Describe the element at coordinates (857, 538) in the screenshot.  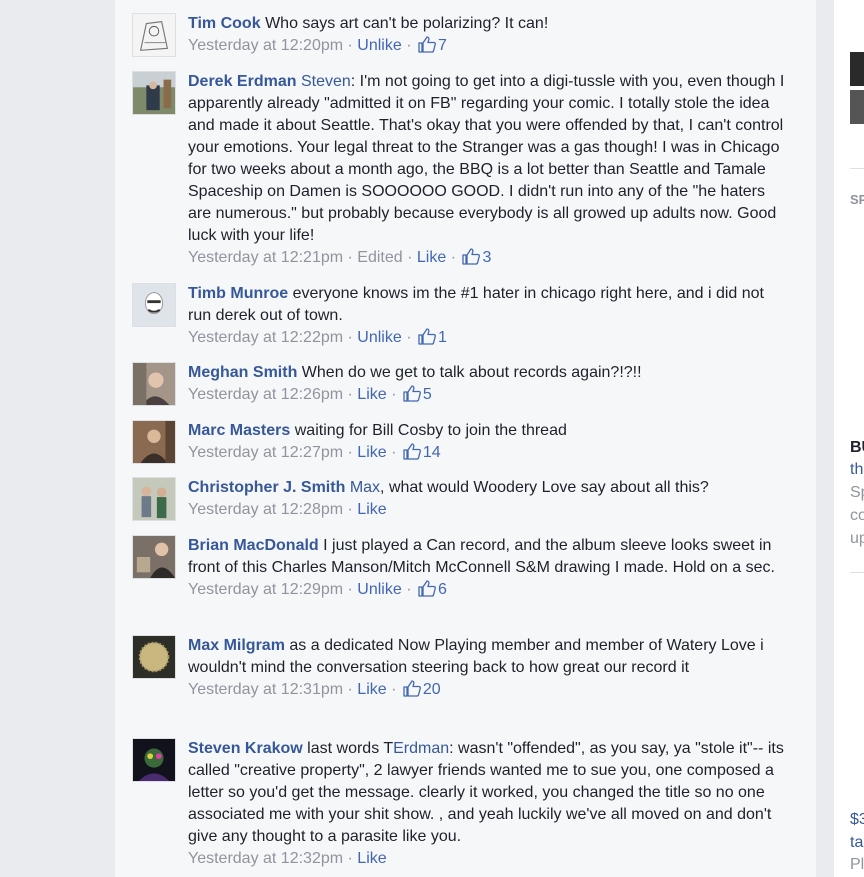
I see `ad-text: up` at that location.